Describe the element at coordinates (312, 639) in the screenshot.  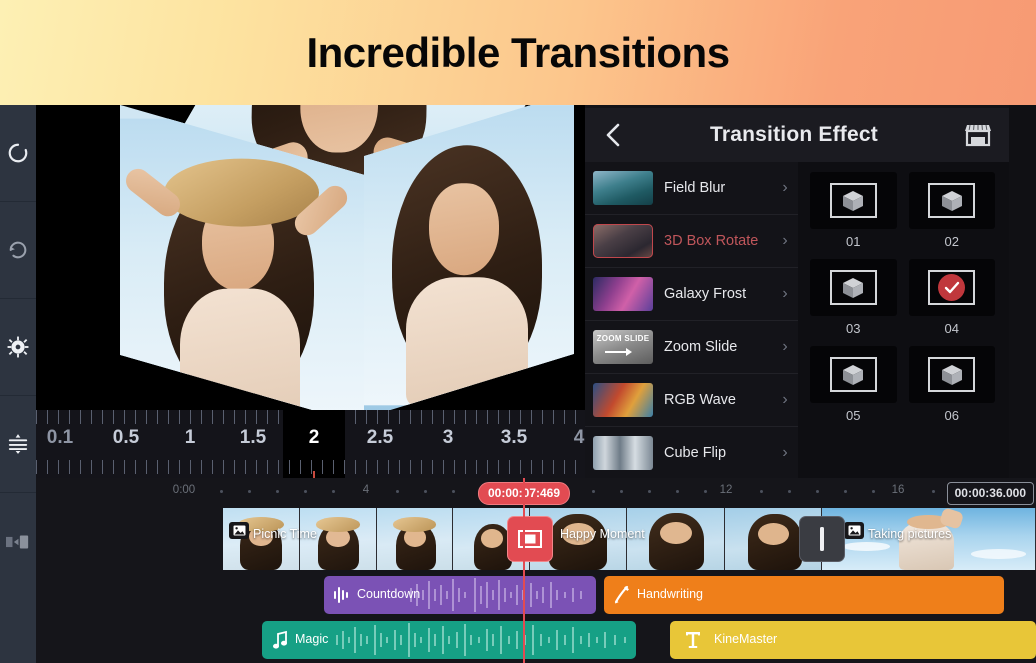
I see `track-label: Magic` at that location.